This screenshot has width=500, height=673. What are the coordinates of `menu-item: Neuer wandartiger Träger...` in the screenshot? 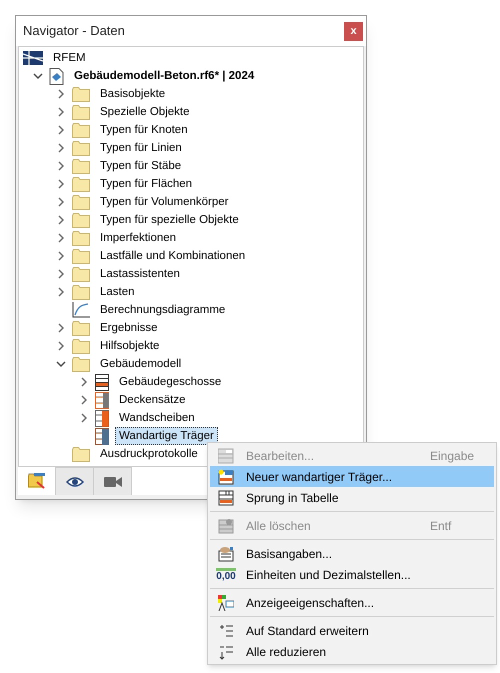 It's located at (352, 476).